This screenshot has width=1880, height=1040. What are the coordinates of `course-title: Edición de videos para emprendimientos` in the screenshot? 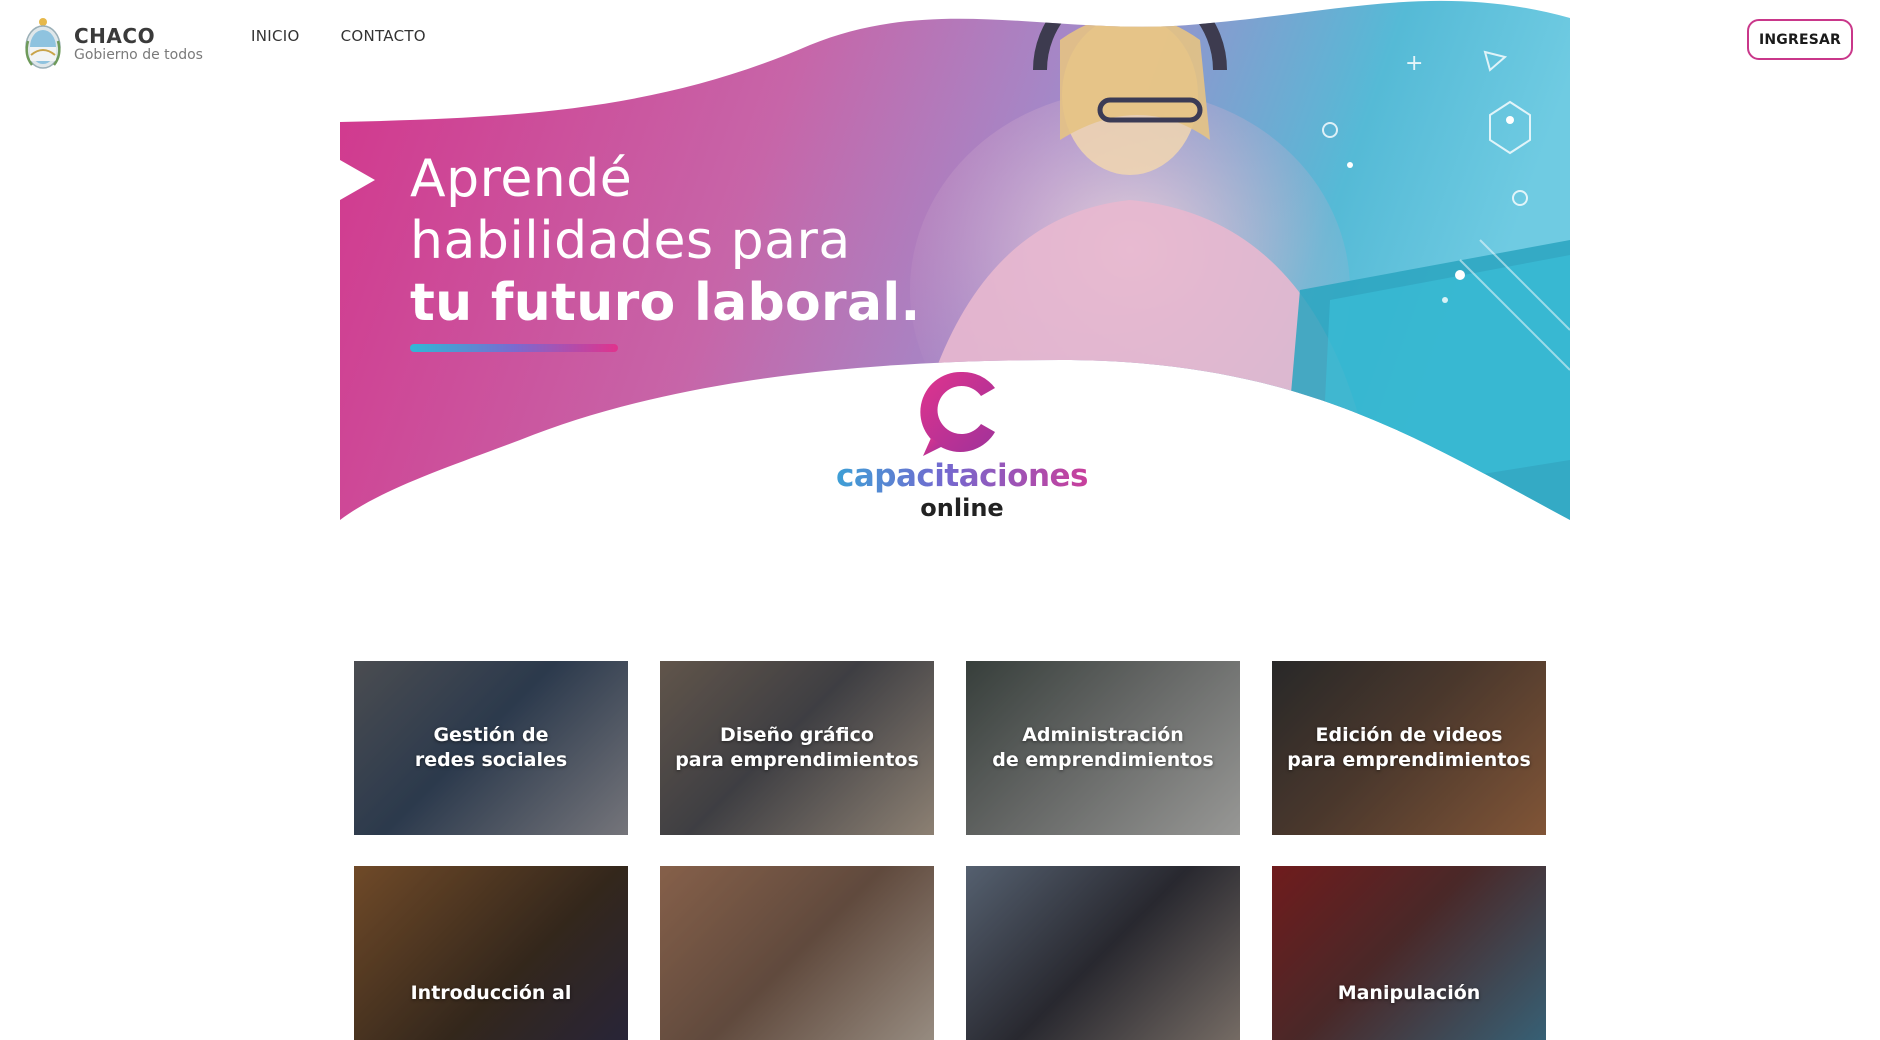 It's located at (1409, 747).